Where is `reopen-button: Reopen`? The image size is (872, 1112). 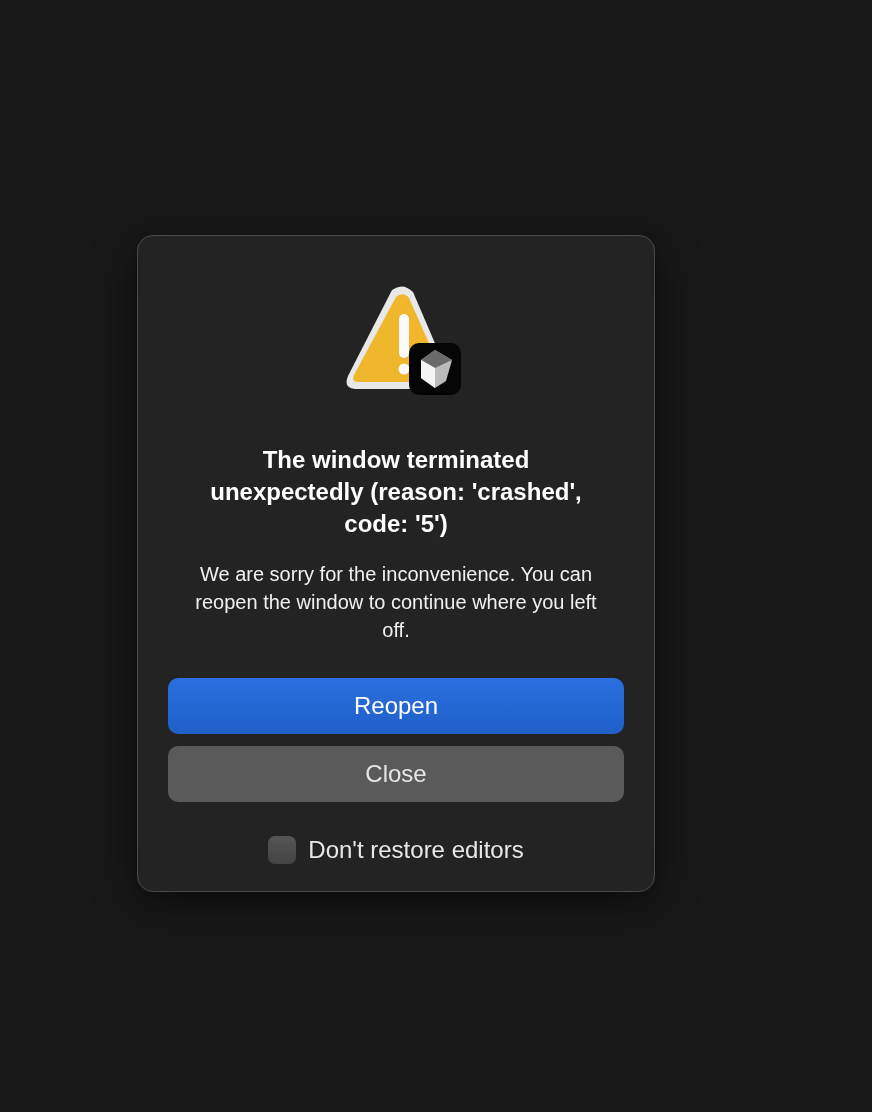 reopen-button: Reopen is located at coordinates (396, 706).